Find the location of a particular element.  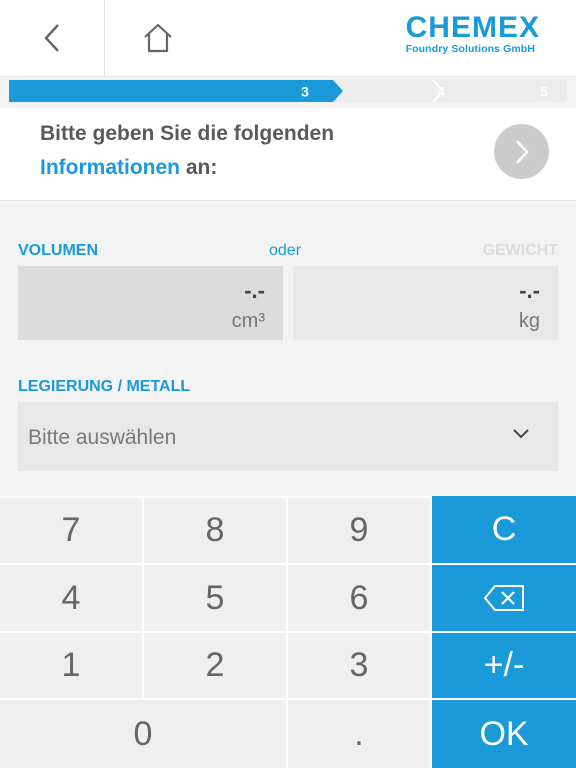

key-7: 7 is located at coordinates (71, 530).